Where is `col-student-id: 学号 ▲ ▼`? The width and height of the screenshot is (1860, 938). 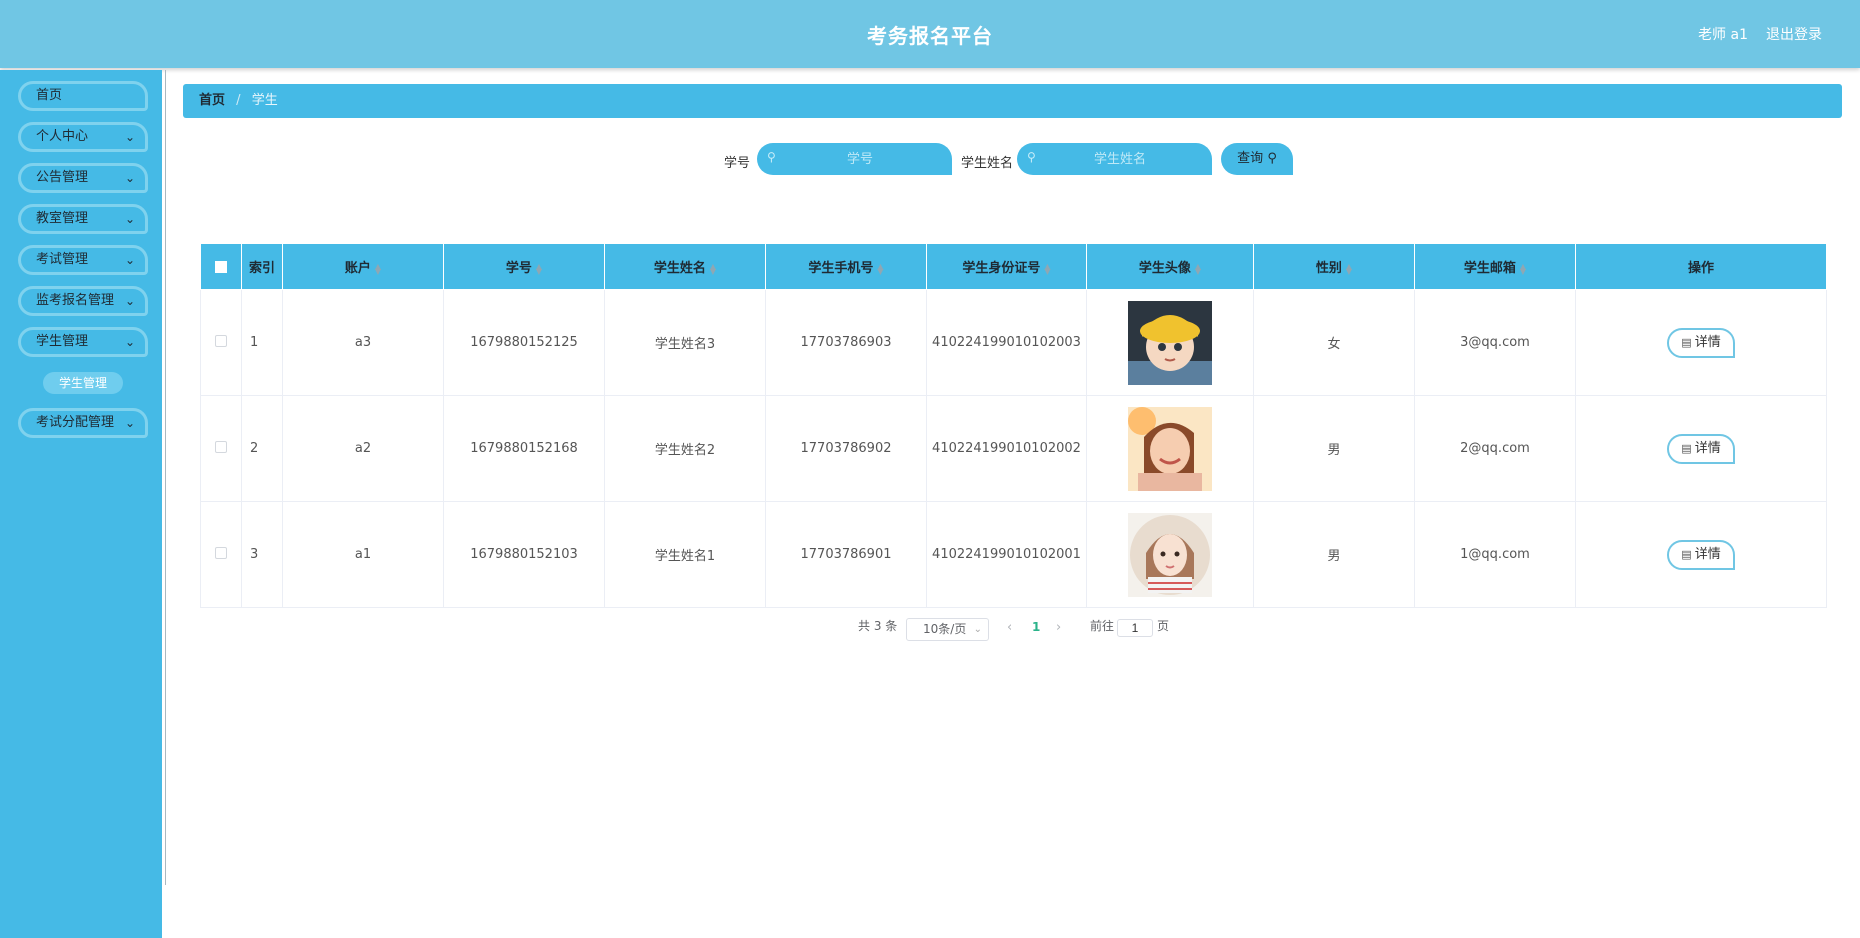
col-student-id: 学号 ▲ ▼ is located at coordinates (524, 266).